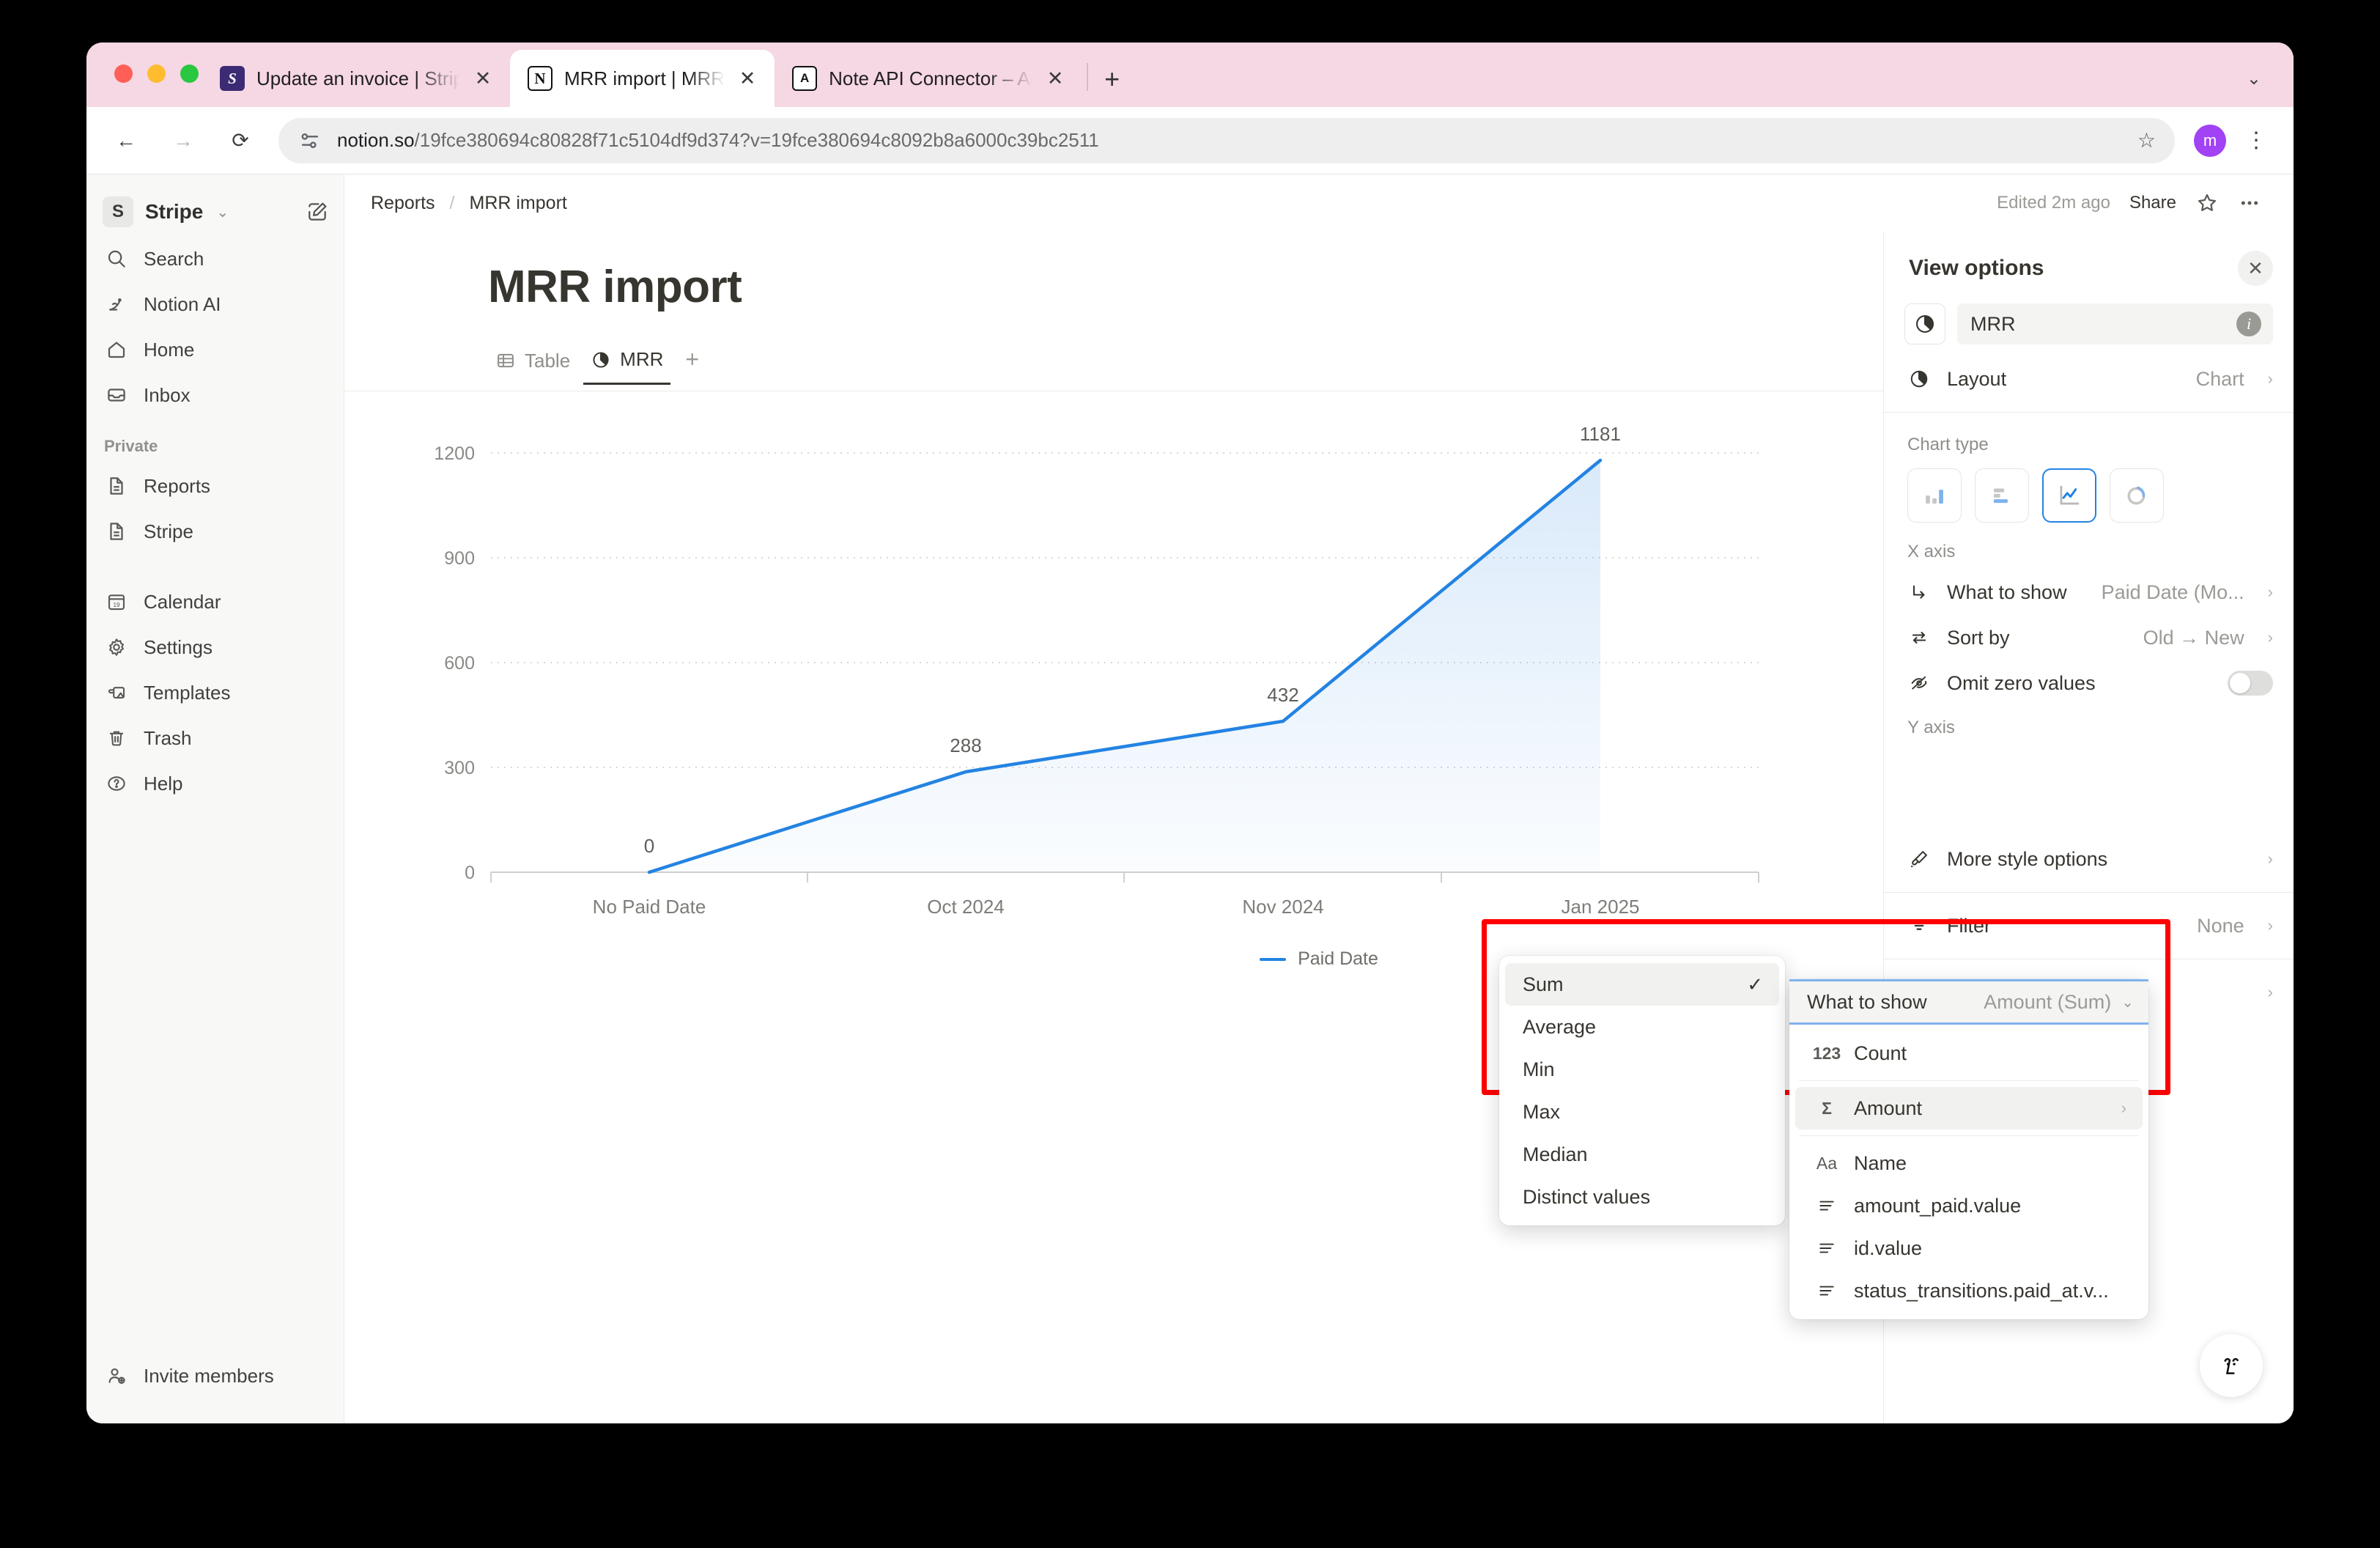 The height and width of the screenshot is (1548, 2380). What do you see at coordinates (2231, 1365) in the screenshot?
I see `notion-face-icon` at bounding box center [2231, 1365].